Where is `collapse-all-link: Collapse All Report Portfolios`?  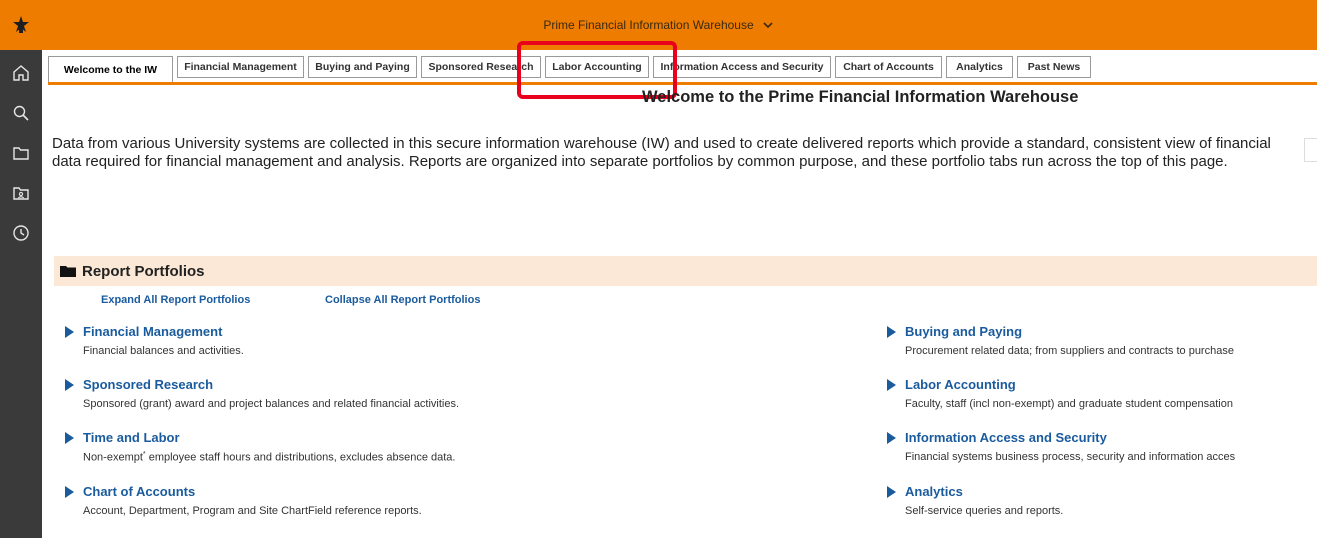 collapse-all-link: Collapse All Report Portfolios is located at coordinates (402, 300).